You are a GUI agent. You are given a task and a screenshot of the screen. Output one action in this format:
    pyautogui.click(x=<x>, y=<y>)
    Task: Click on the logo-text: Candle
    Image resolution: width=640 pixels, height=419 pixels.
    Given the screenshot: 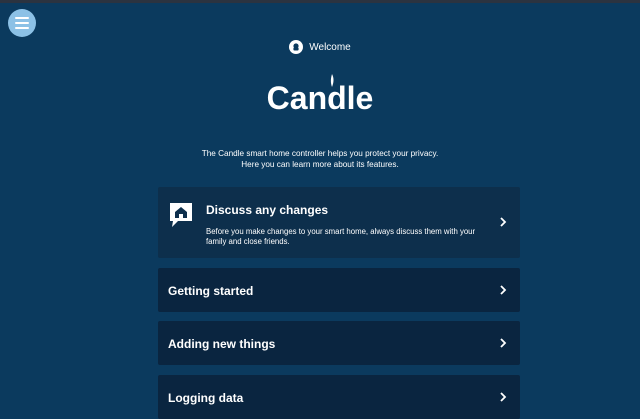 What is the action you would take?
    pyautogui.click(x=320, y=98)
    